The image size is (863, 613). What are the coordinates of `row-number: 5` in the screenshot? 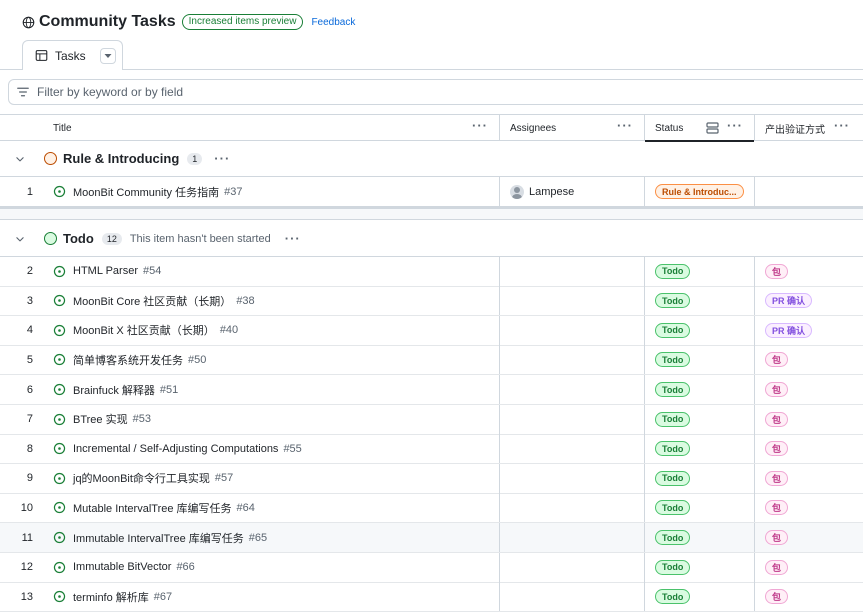 It's located at (29, 359).